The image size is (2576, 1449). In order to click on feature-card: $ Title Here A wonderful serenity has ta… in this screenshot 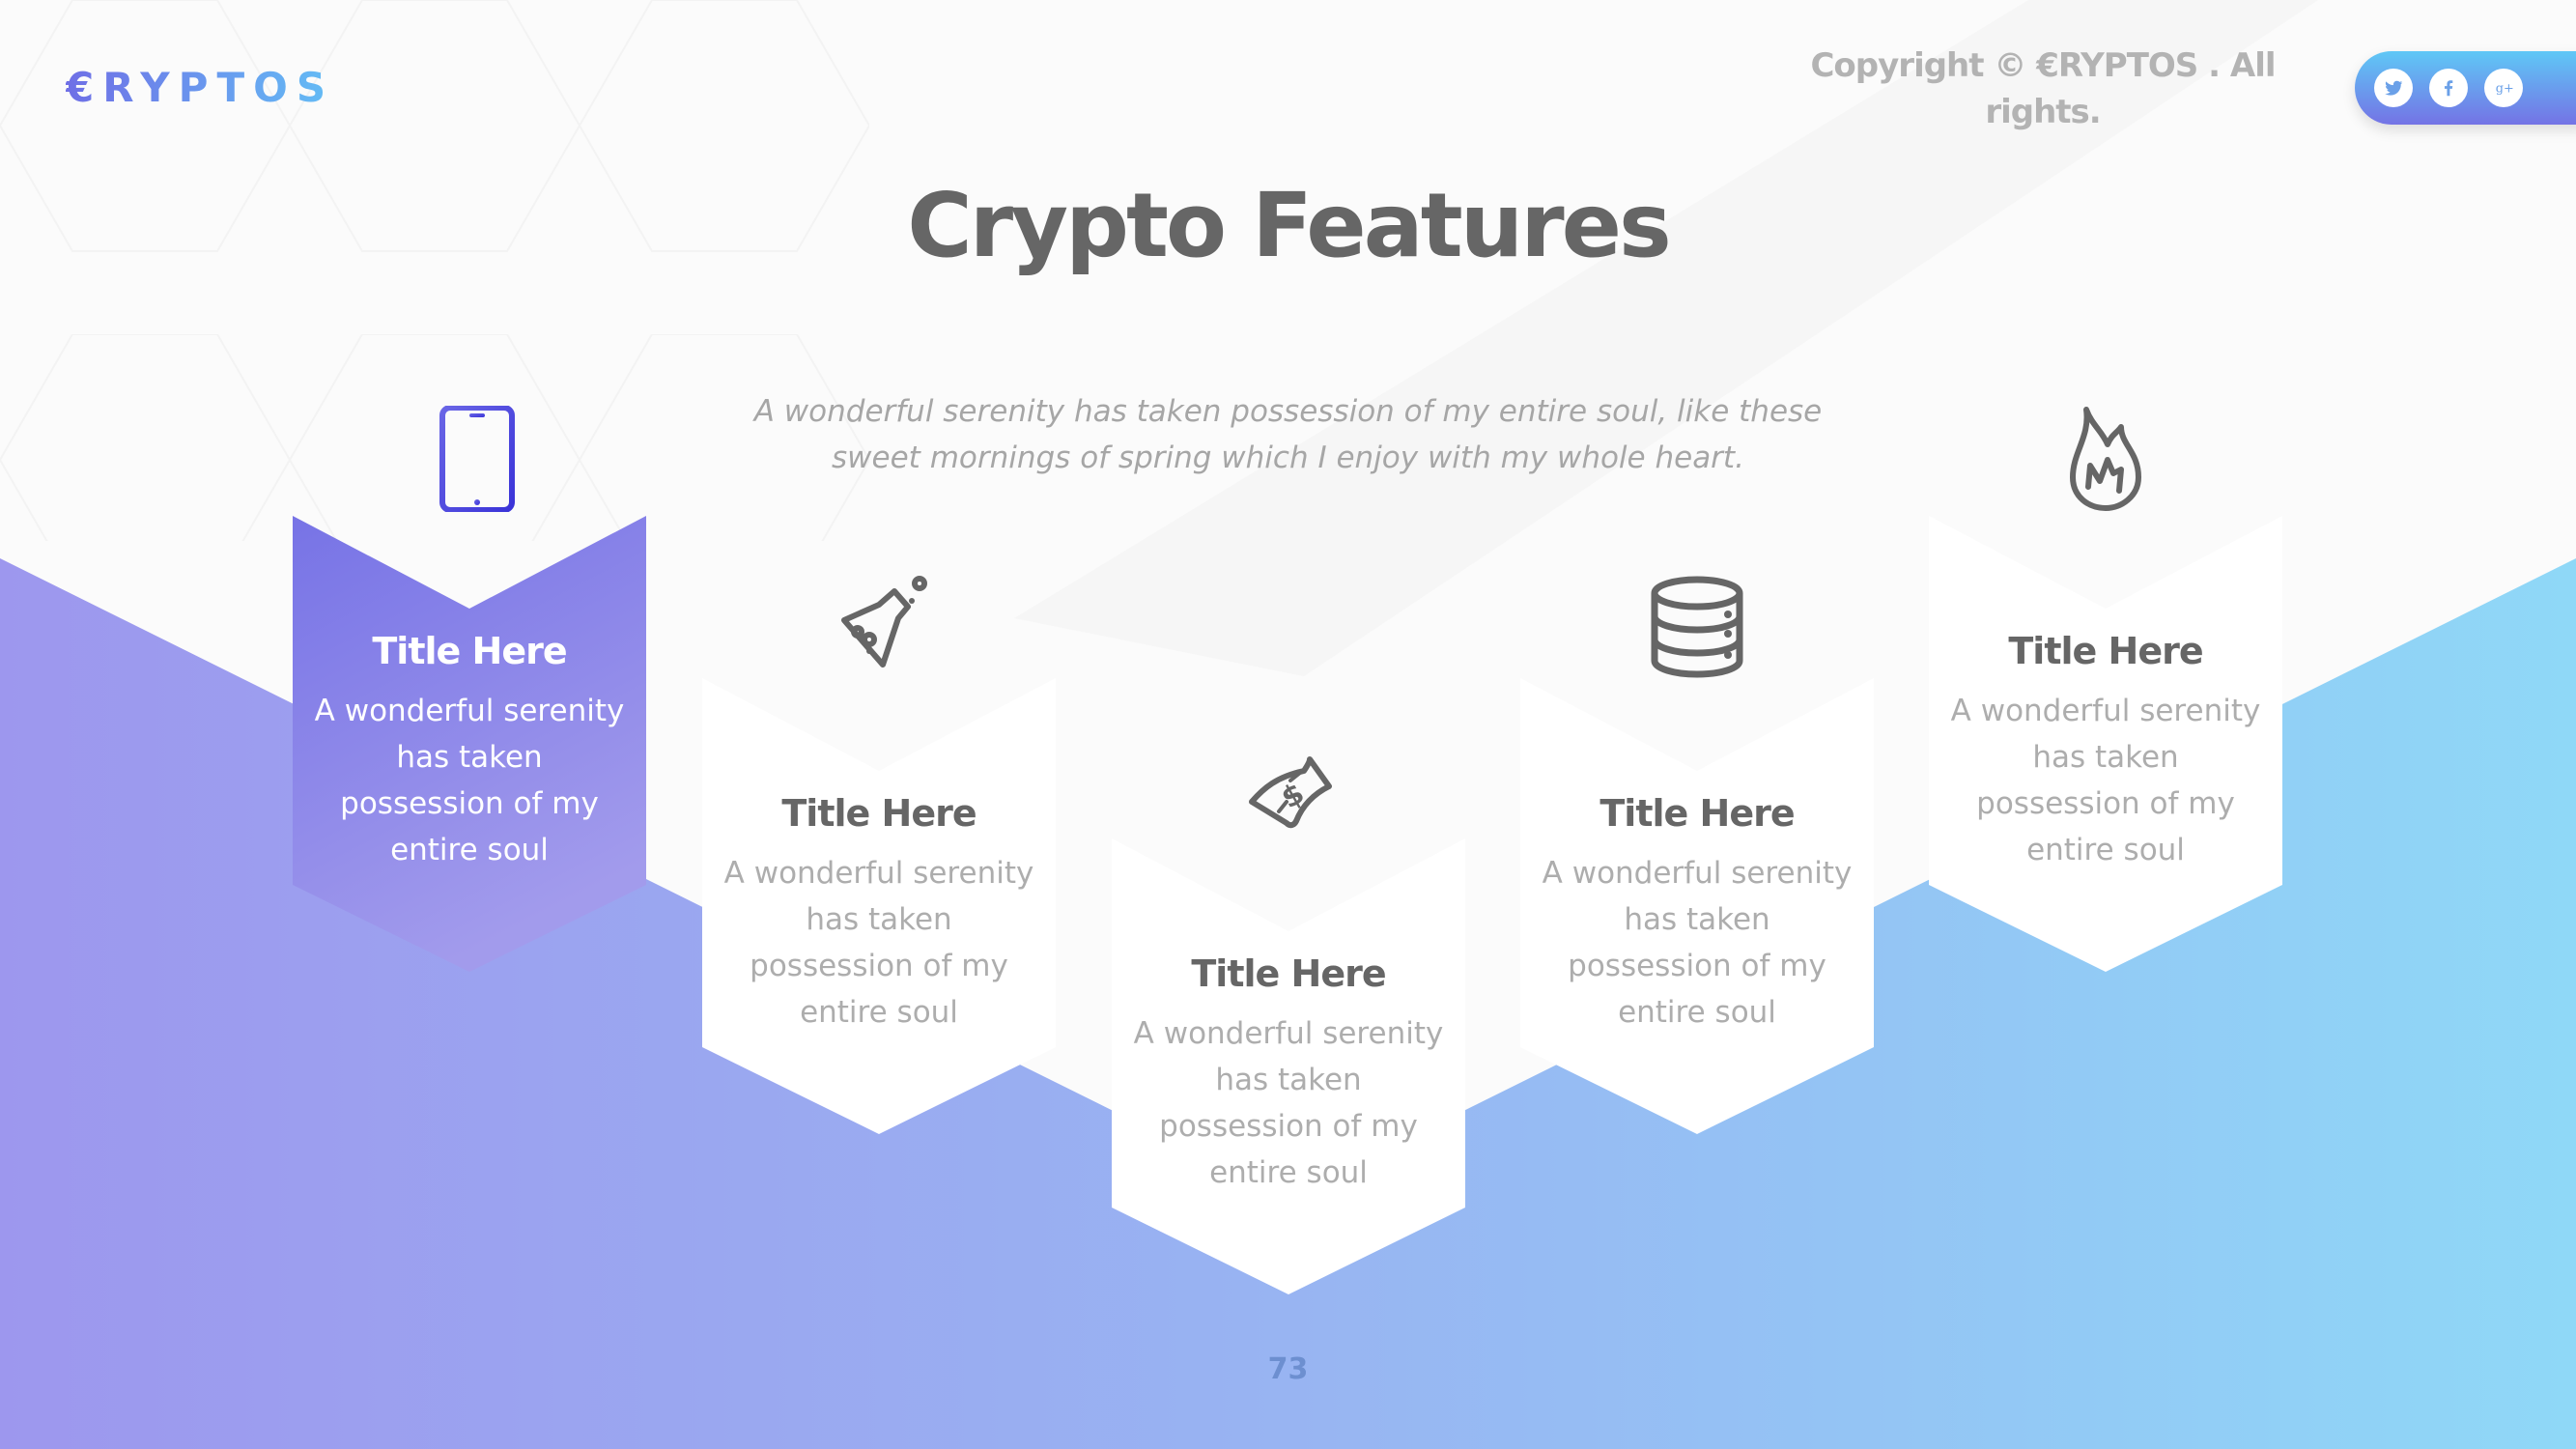, I will do `click(1288, 1025)`.